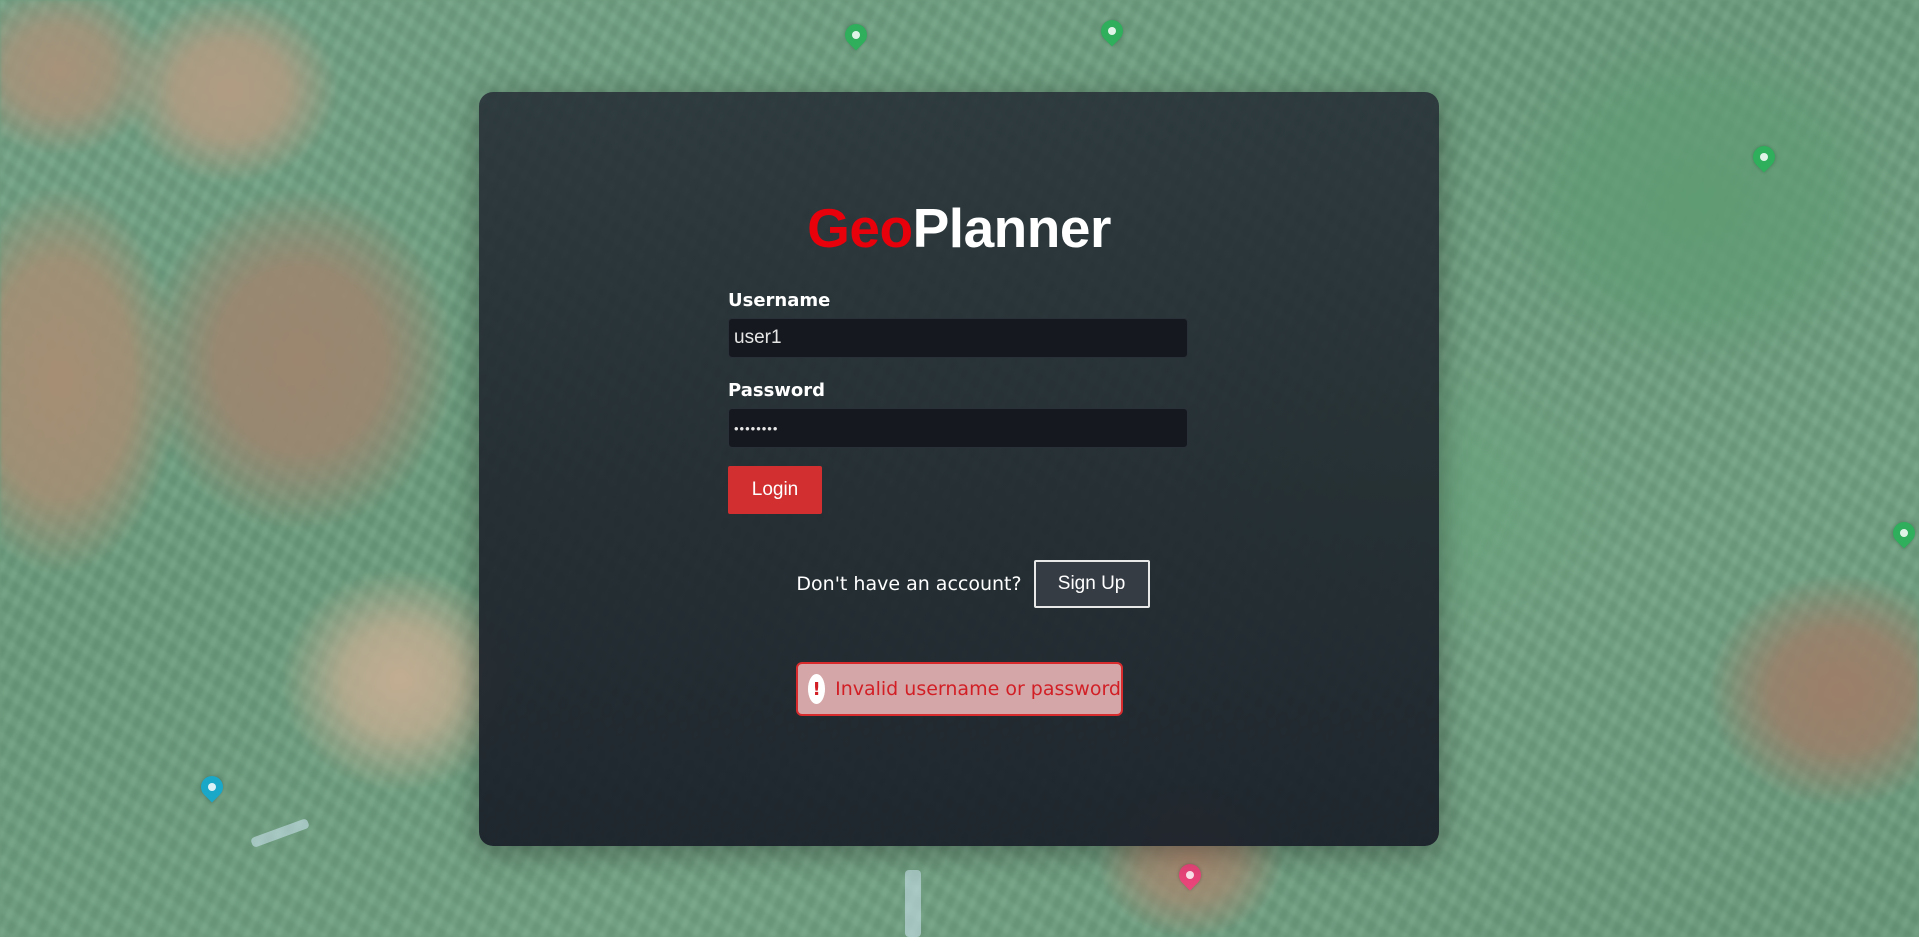 This screenshot has height=937, width=1919. What do you see at coordinates (860, 228) in the screenshot?
I see `brand-geo: Geo` at bounding box center [860, 228].